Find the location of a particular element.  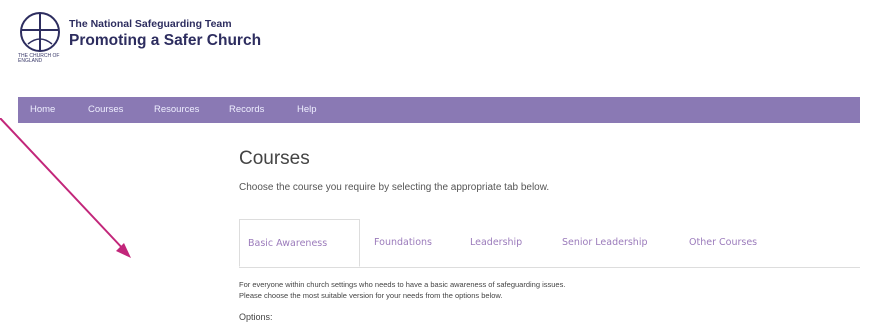

page-title: Courses is located at coordinates (274, 158).